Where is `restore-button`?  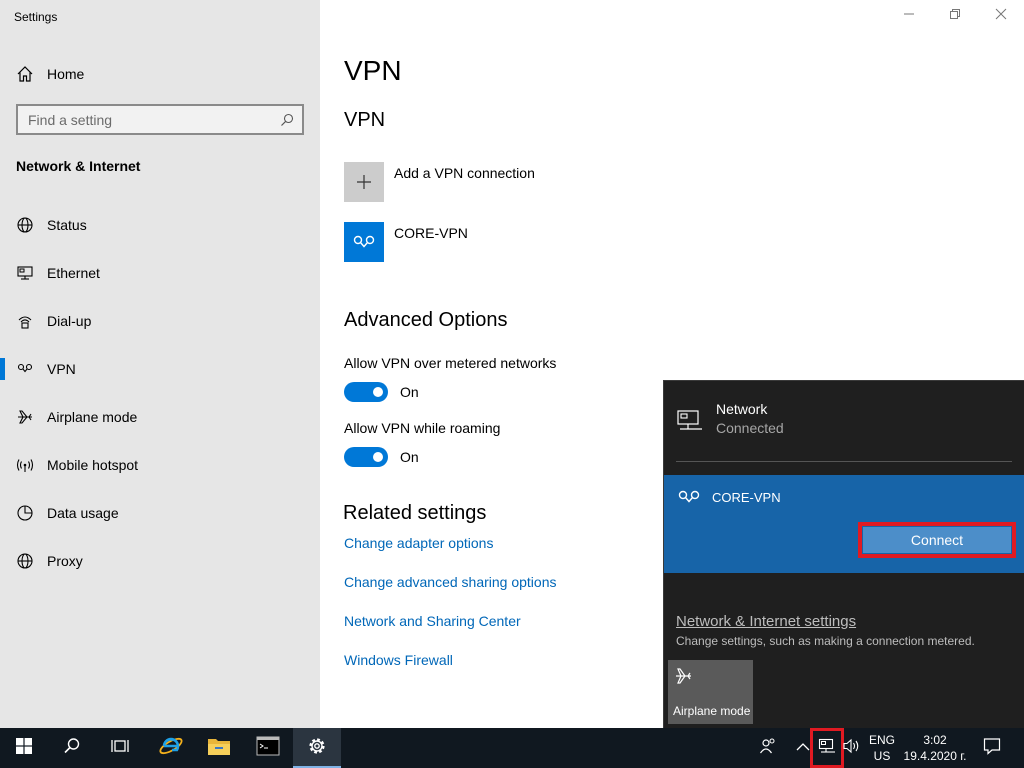
restore-button is located at coordinates (955, 16).